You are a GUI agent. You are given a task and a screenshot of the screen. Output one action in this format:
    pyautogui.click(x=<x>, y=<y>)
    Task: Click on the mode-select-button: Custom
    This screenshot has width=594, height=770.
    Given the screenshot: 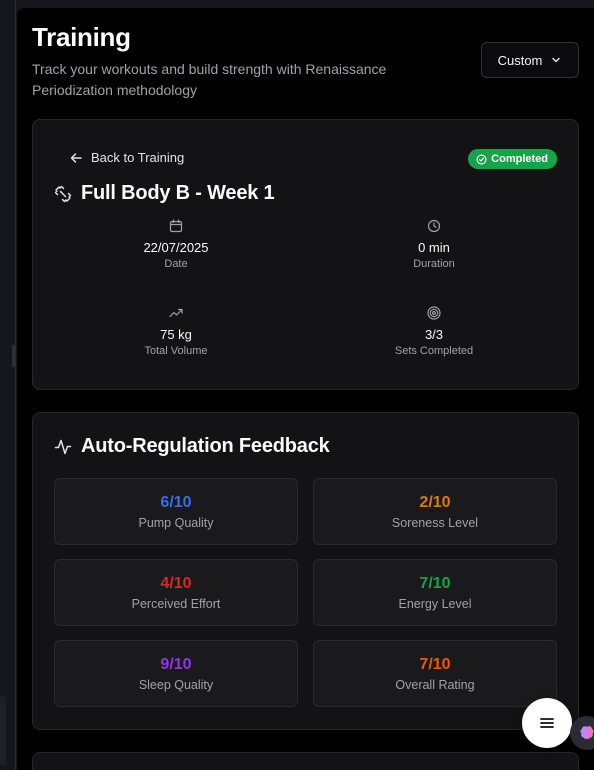 What is the action you would take?
    pyautogui.click(x=530, y=60)
    